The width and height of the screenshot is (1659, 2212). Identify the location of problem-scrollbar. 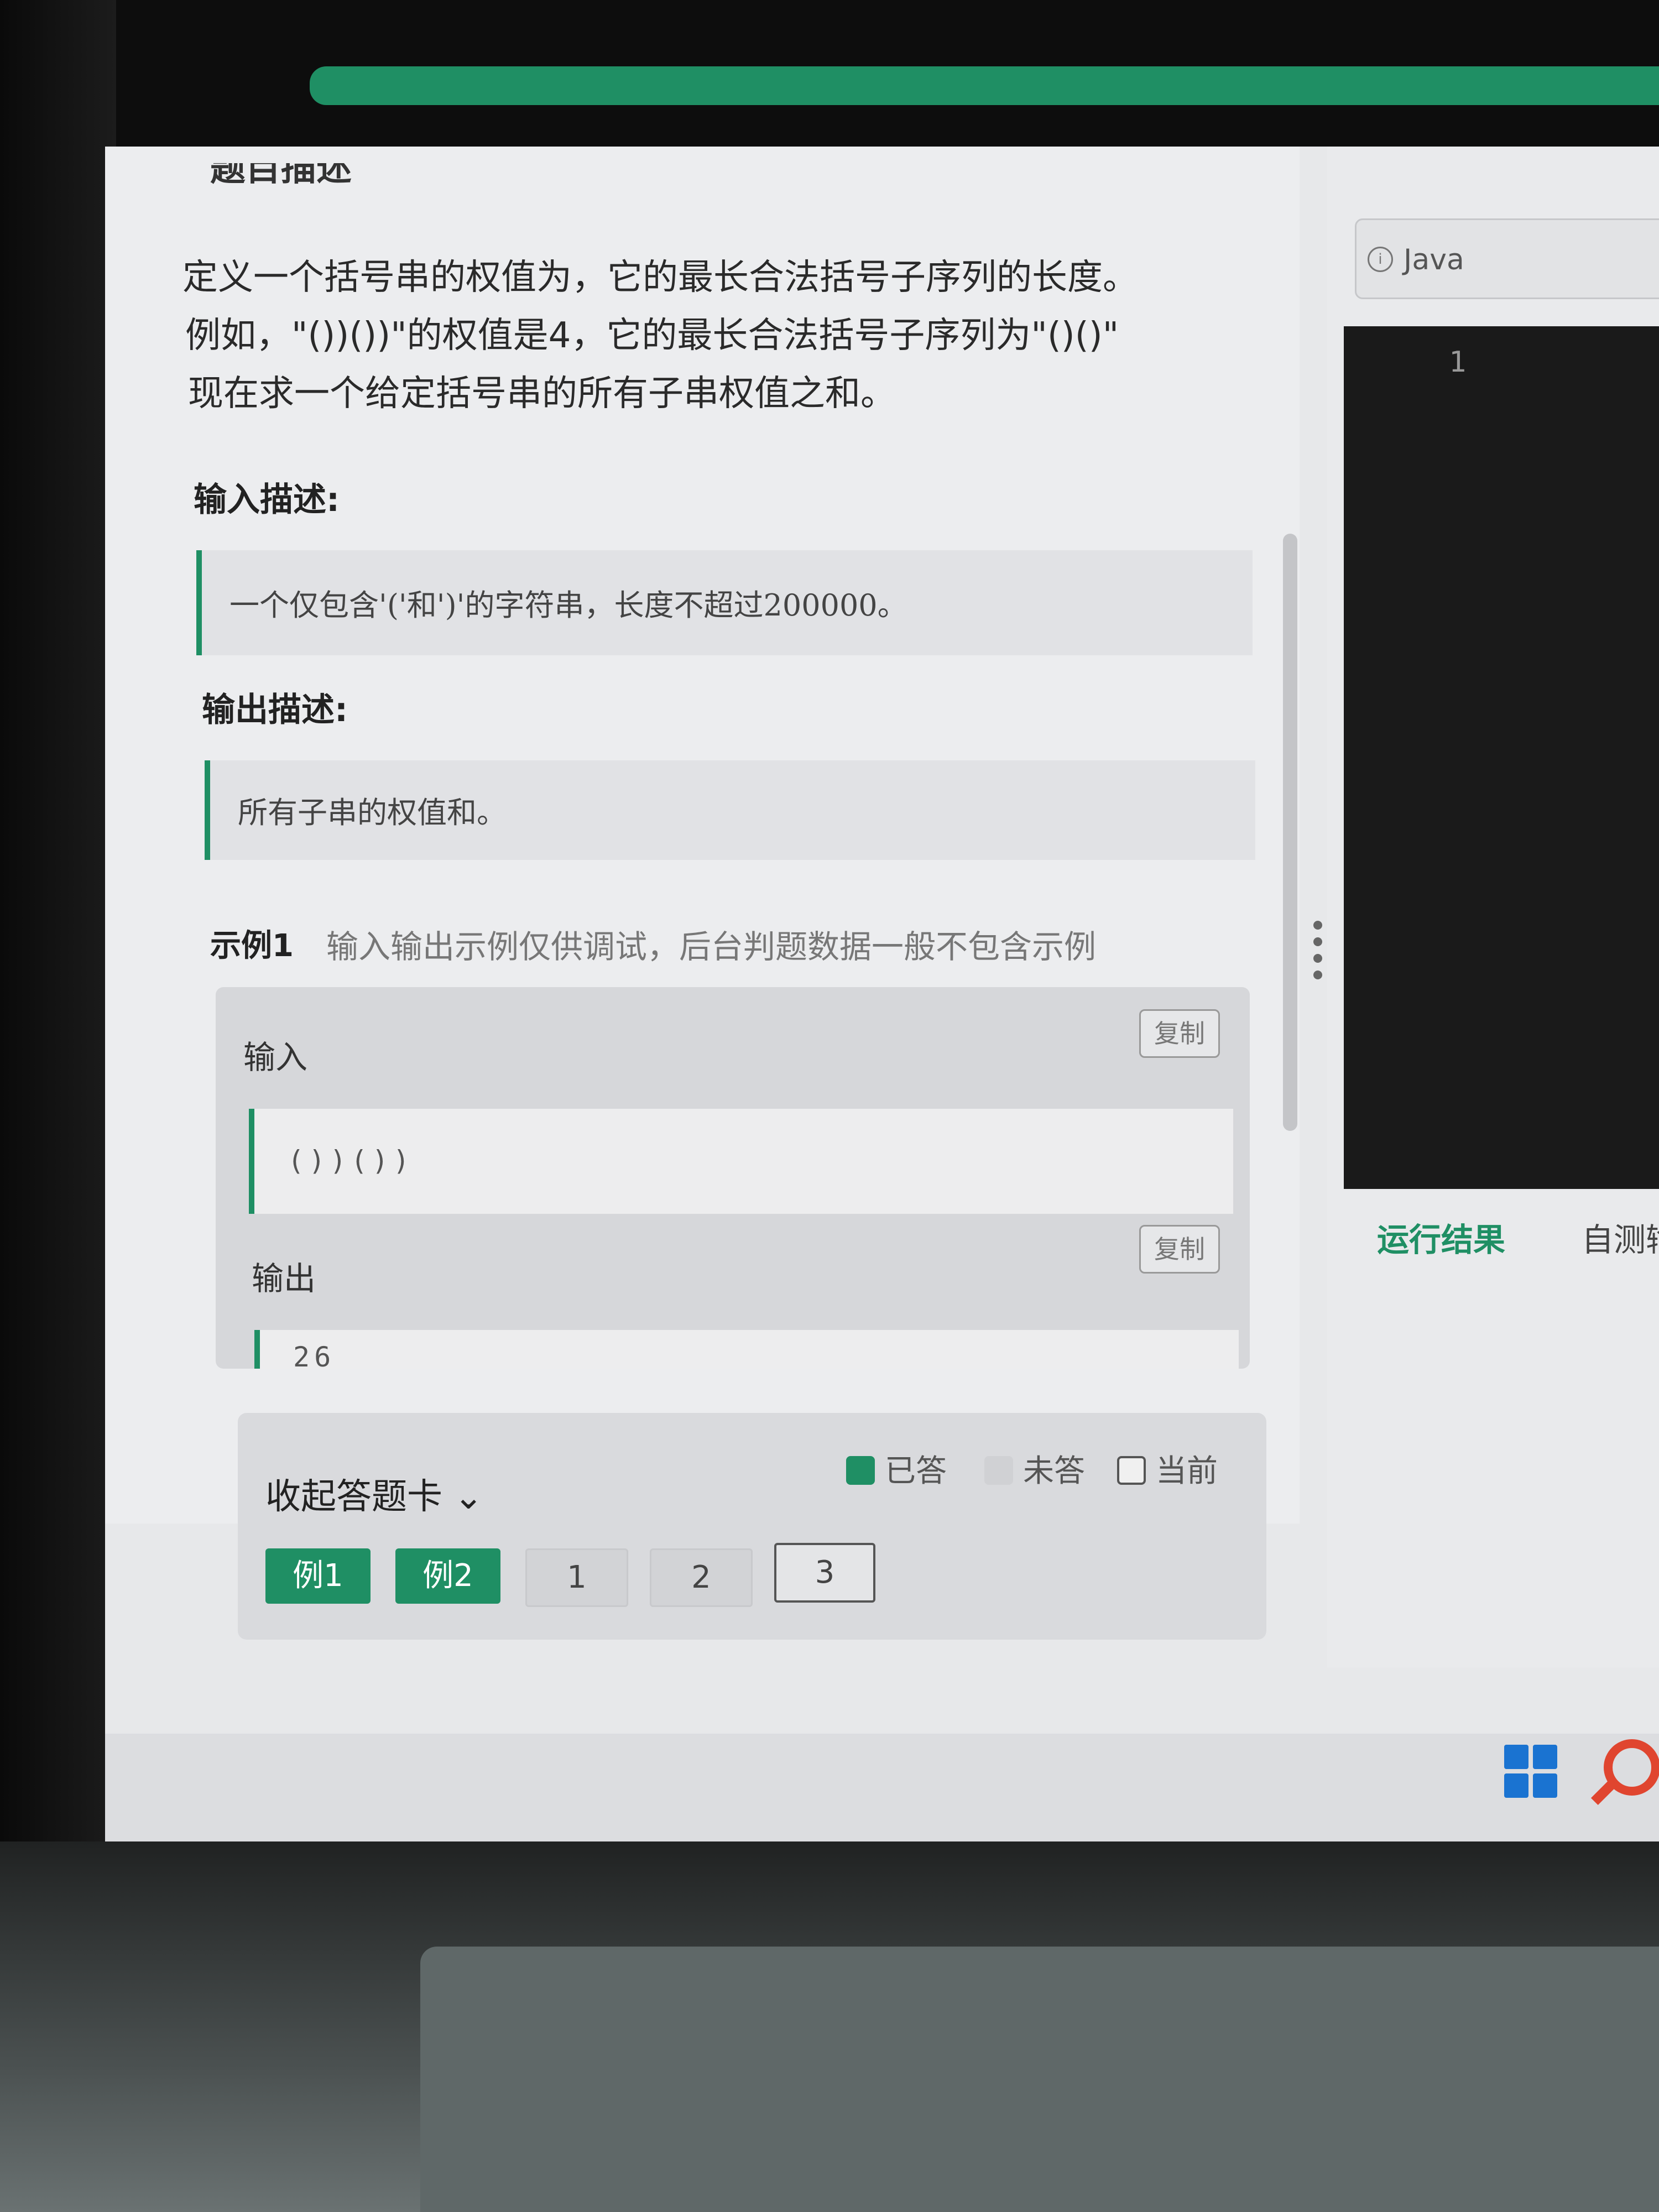
(1290, 833).